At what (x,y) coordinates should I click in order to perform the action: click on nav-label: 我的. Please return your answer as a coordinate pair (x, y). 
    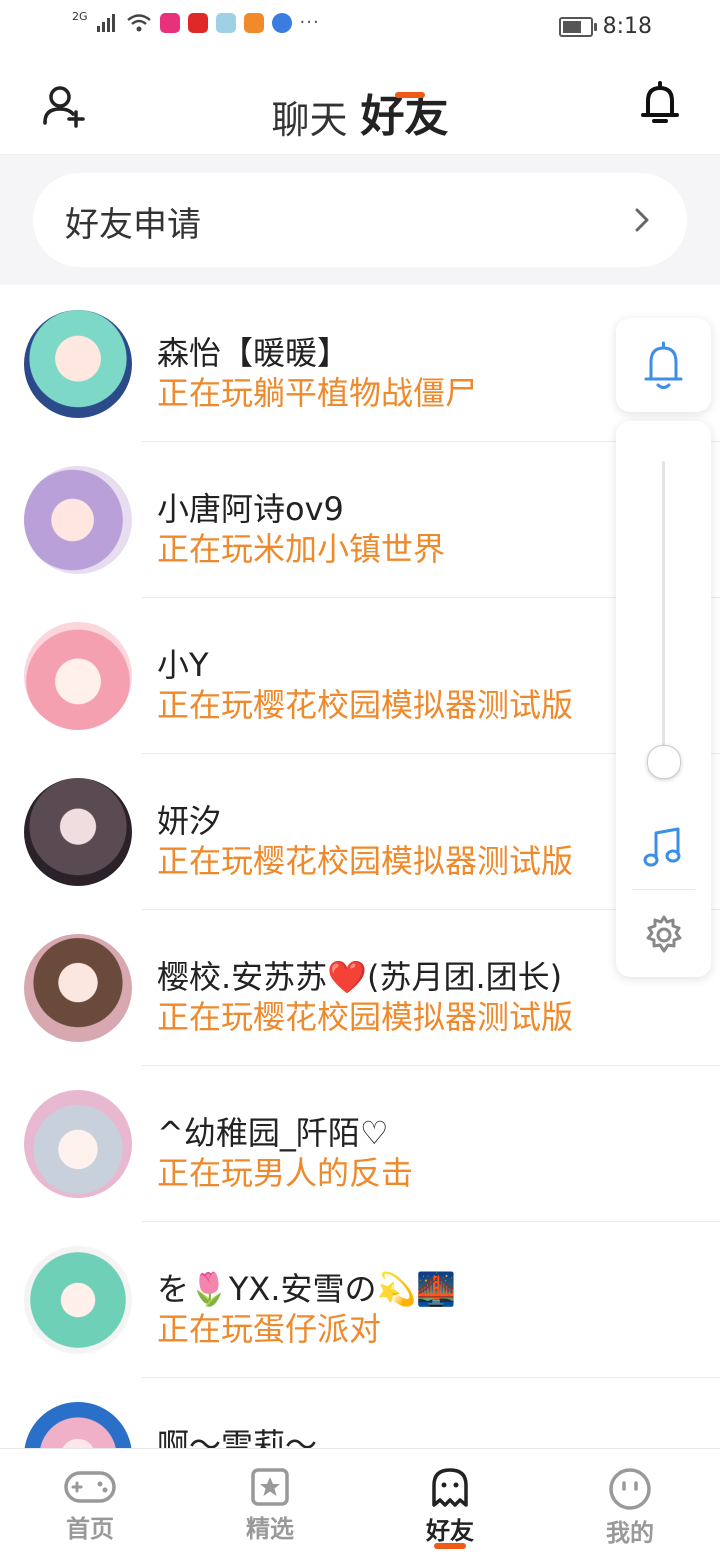
    Looking at the image, I should click on (630, 1533).